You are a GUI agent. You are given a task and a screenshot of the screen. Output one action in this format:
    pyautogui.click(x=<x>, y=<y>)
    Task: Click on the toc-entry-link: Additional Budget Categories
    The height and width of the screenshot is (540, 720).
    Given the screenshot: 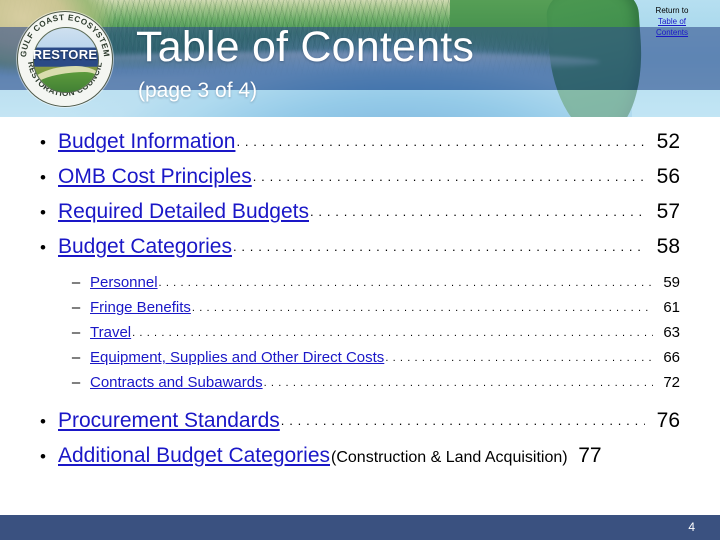 What is the action you would take?
    pyautogui.click(x=194, y=455)
    